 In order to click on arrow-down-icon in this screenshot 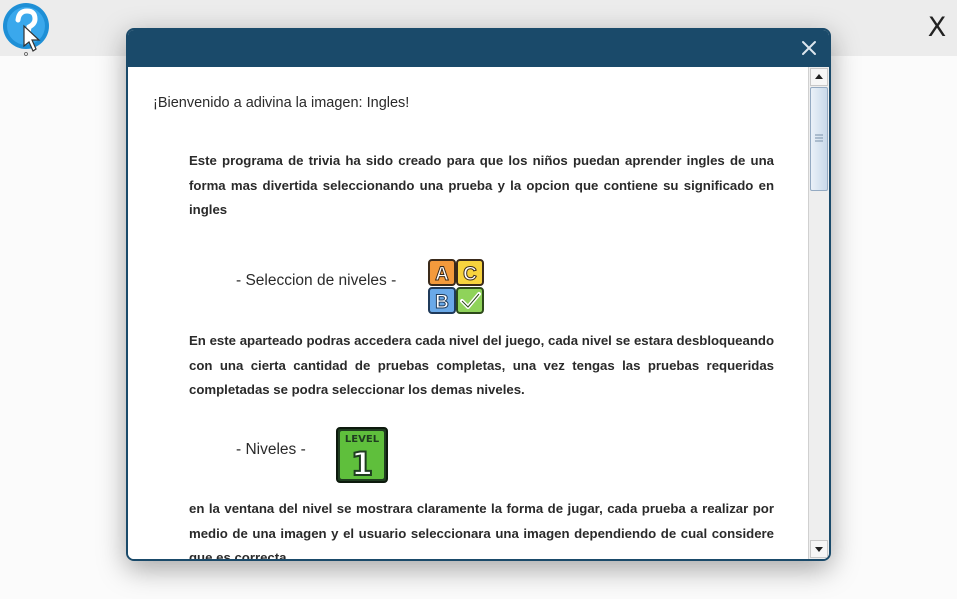, I will do `click(819, 549)`.